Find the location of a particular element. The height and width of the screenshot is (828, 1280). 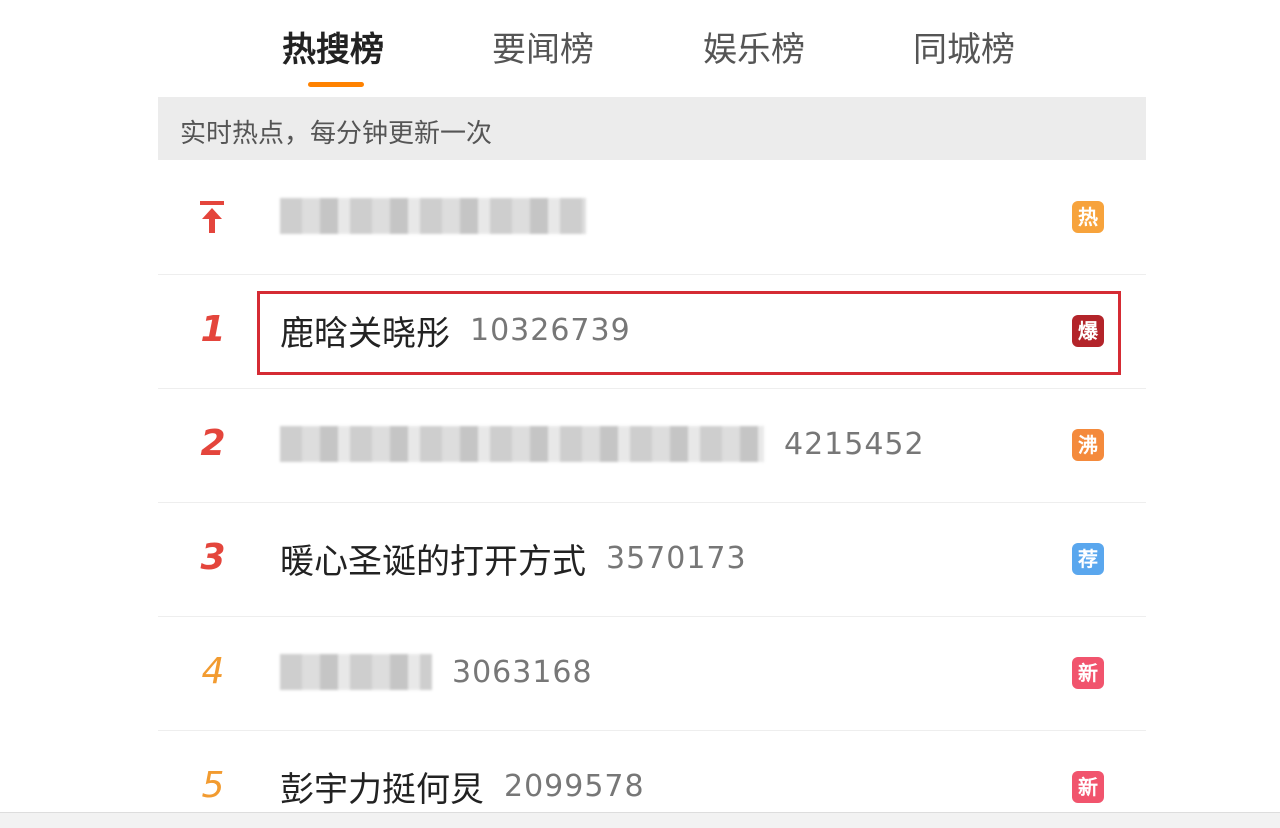

row-title-wrap: 彭宇力挺何炅 2099578 is located at coordinates (462, 786).